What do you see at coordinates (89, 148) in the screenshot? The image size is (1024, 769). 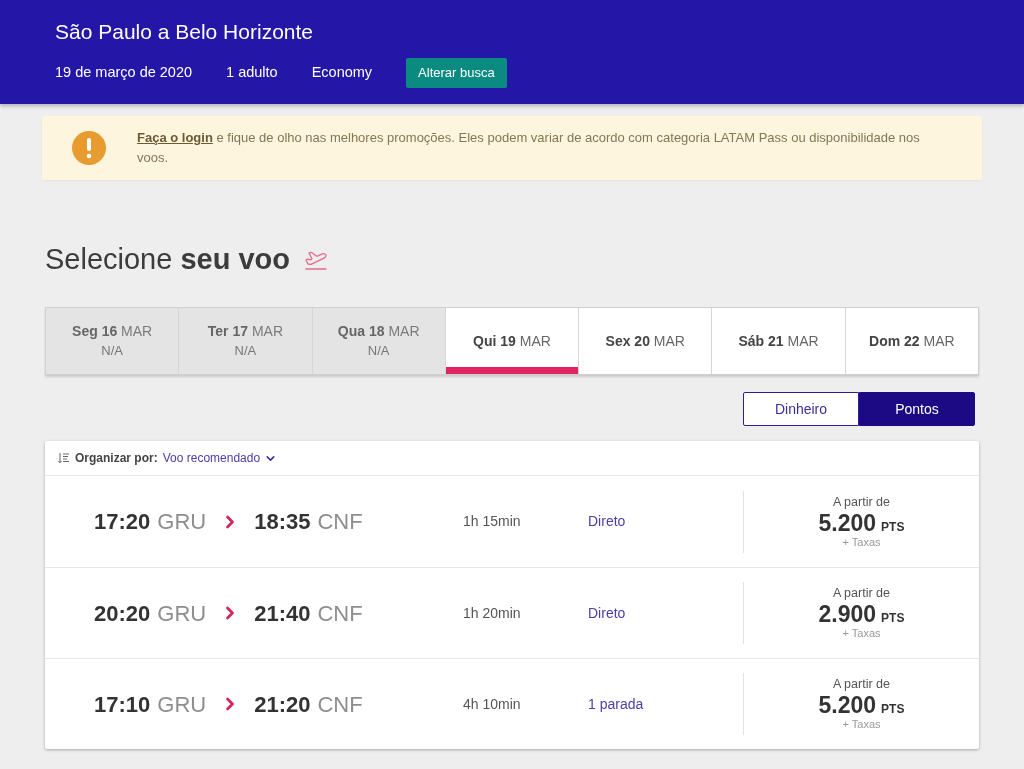 I see `warning-icon` at bounding box center [89, 148].